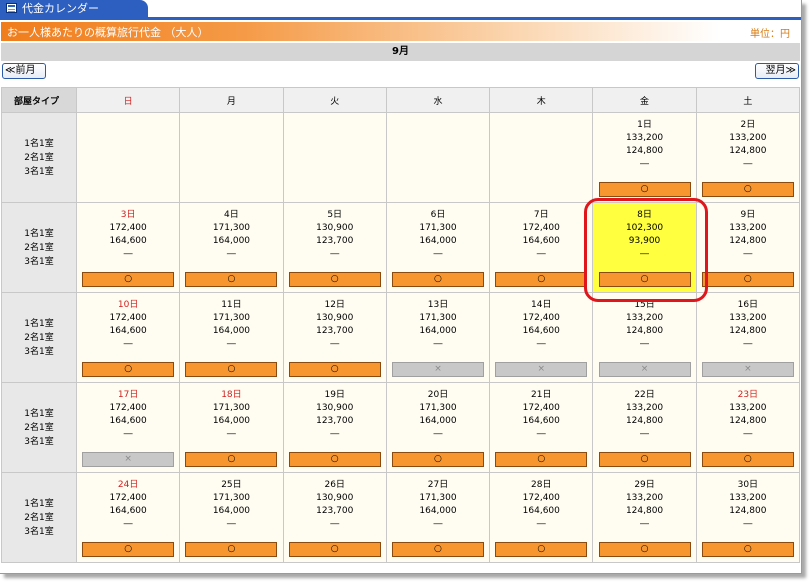  Describe the element at coordinates (335, 215) in the screenshot. I see `day-number: 5日` at that location.